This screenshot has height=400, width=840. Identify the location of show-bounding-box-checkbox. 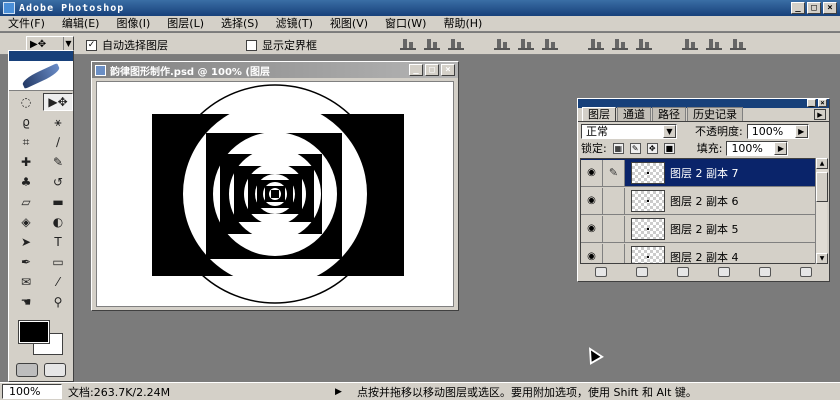
(251, 45).